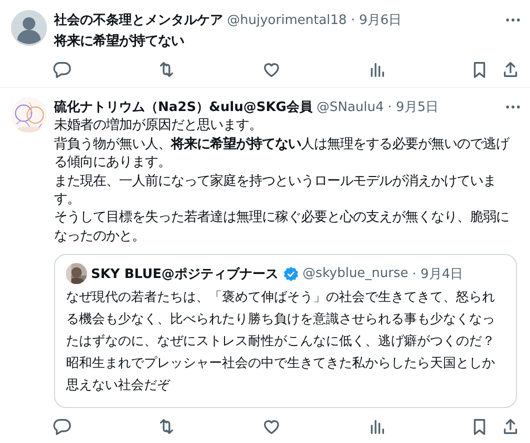 This screenshot has height=443, width=530. Describe the element at coordinates (438, 273) in the screenshot. I see `post-date: · 9月4日` at that location.